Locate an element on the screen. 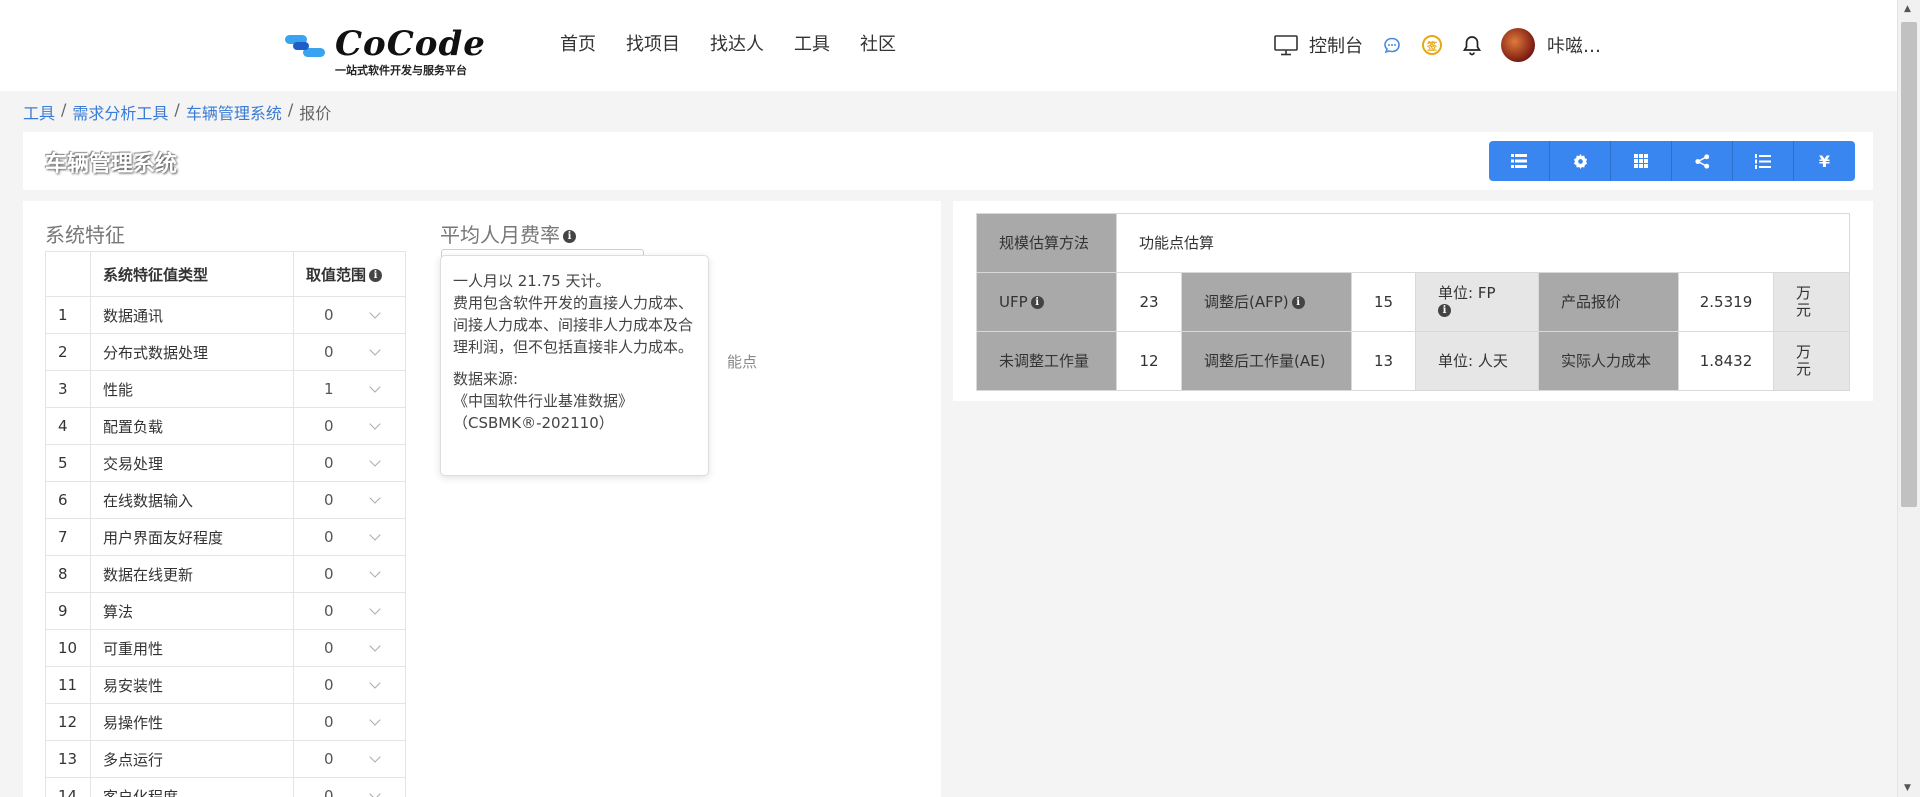 The width and height of the screenshot is (1920, 797). logo-text: CoCode is located at coordinates (410, 44).